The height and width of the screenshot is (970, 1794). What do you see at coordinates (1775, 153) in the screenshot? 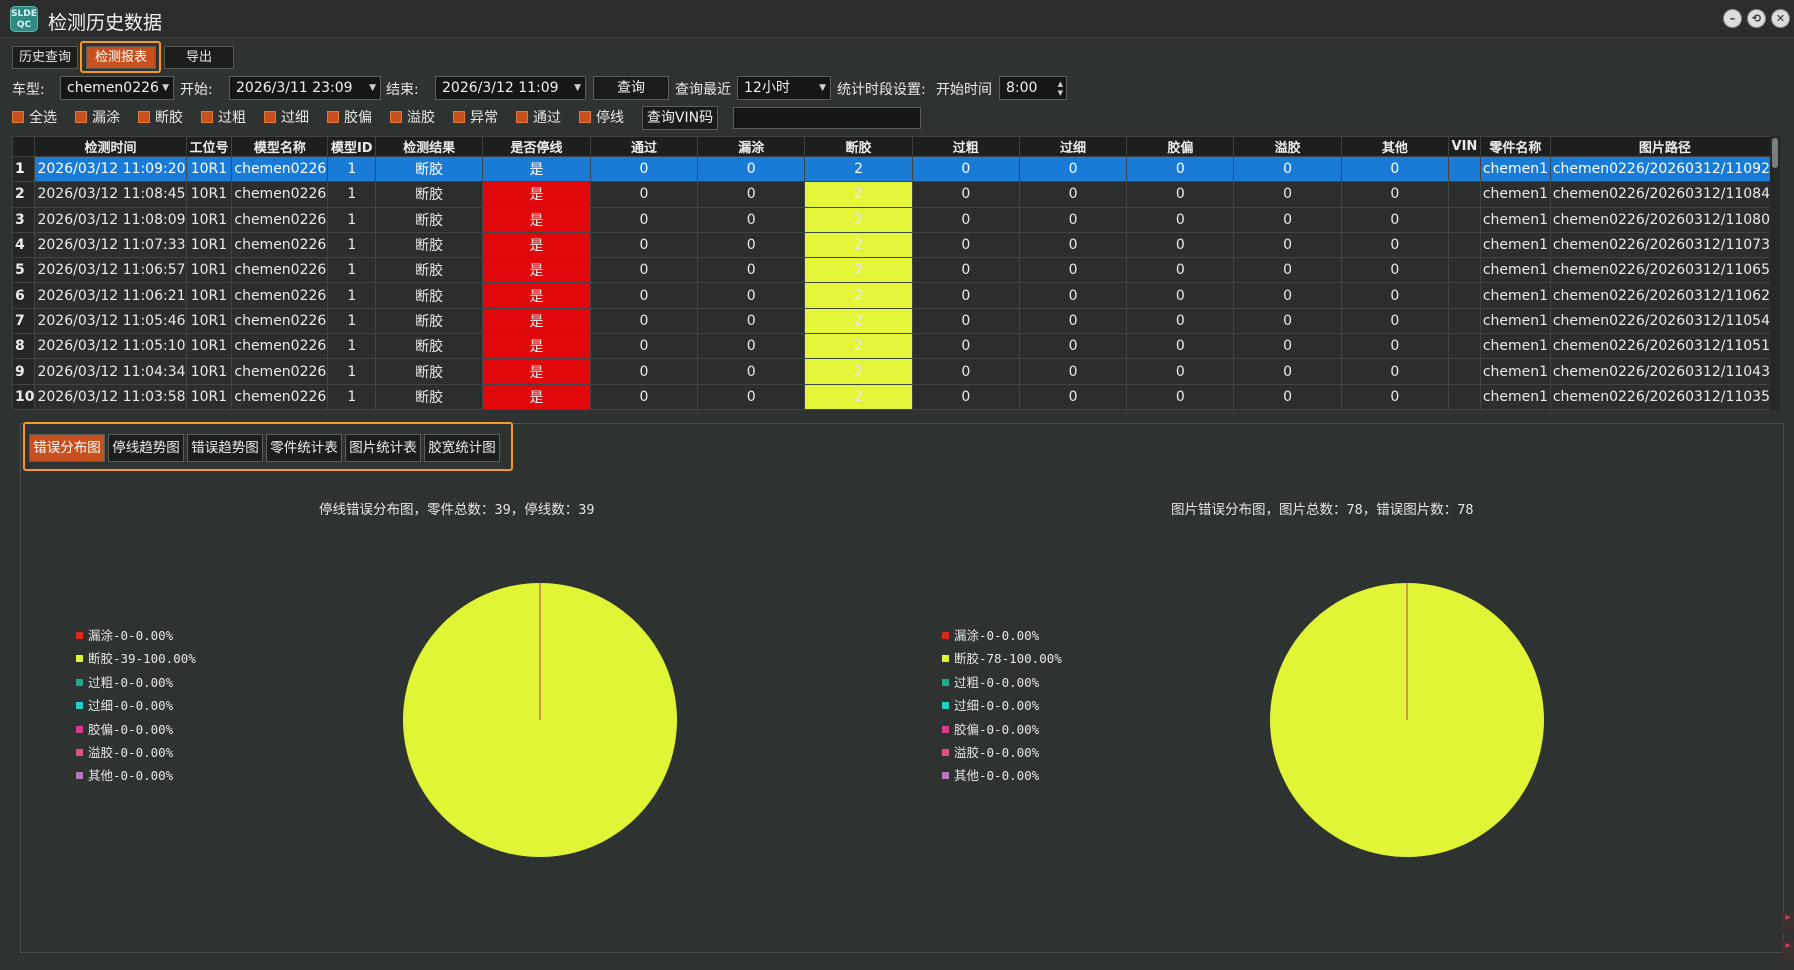
I see `scrollbar-thumb` at bounding box center [1775, 153].